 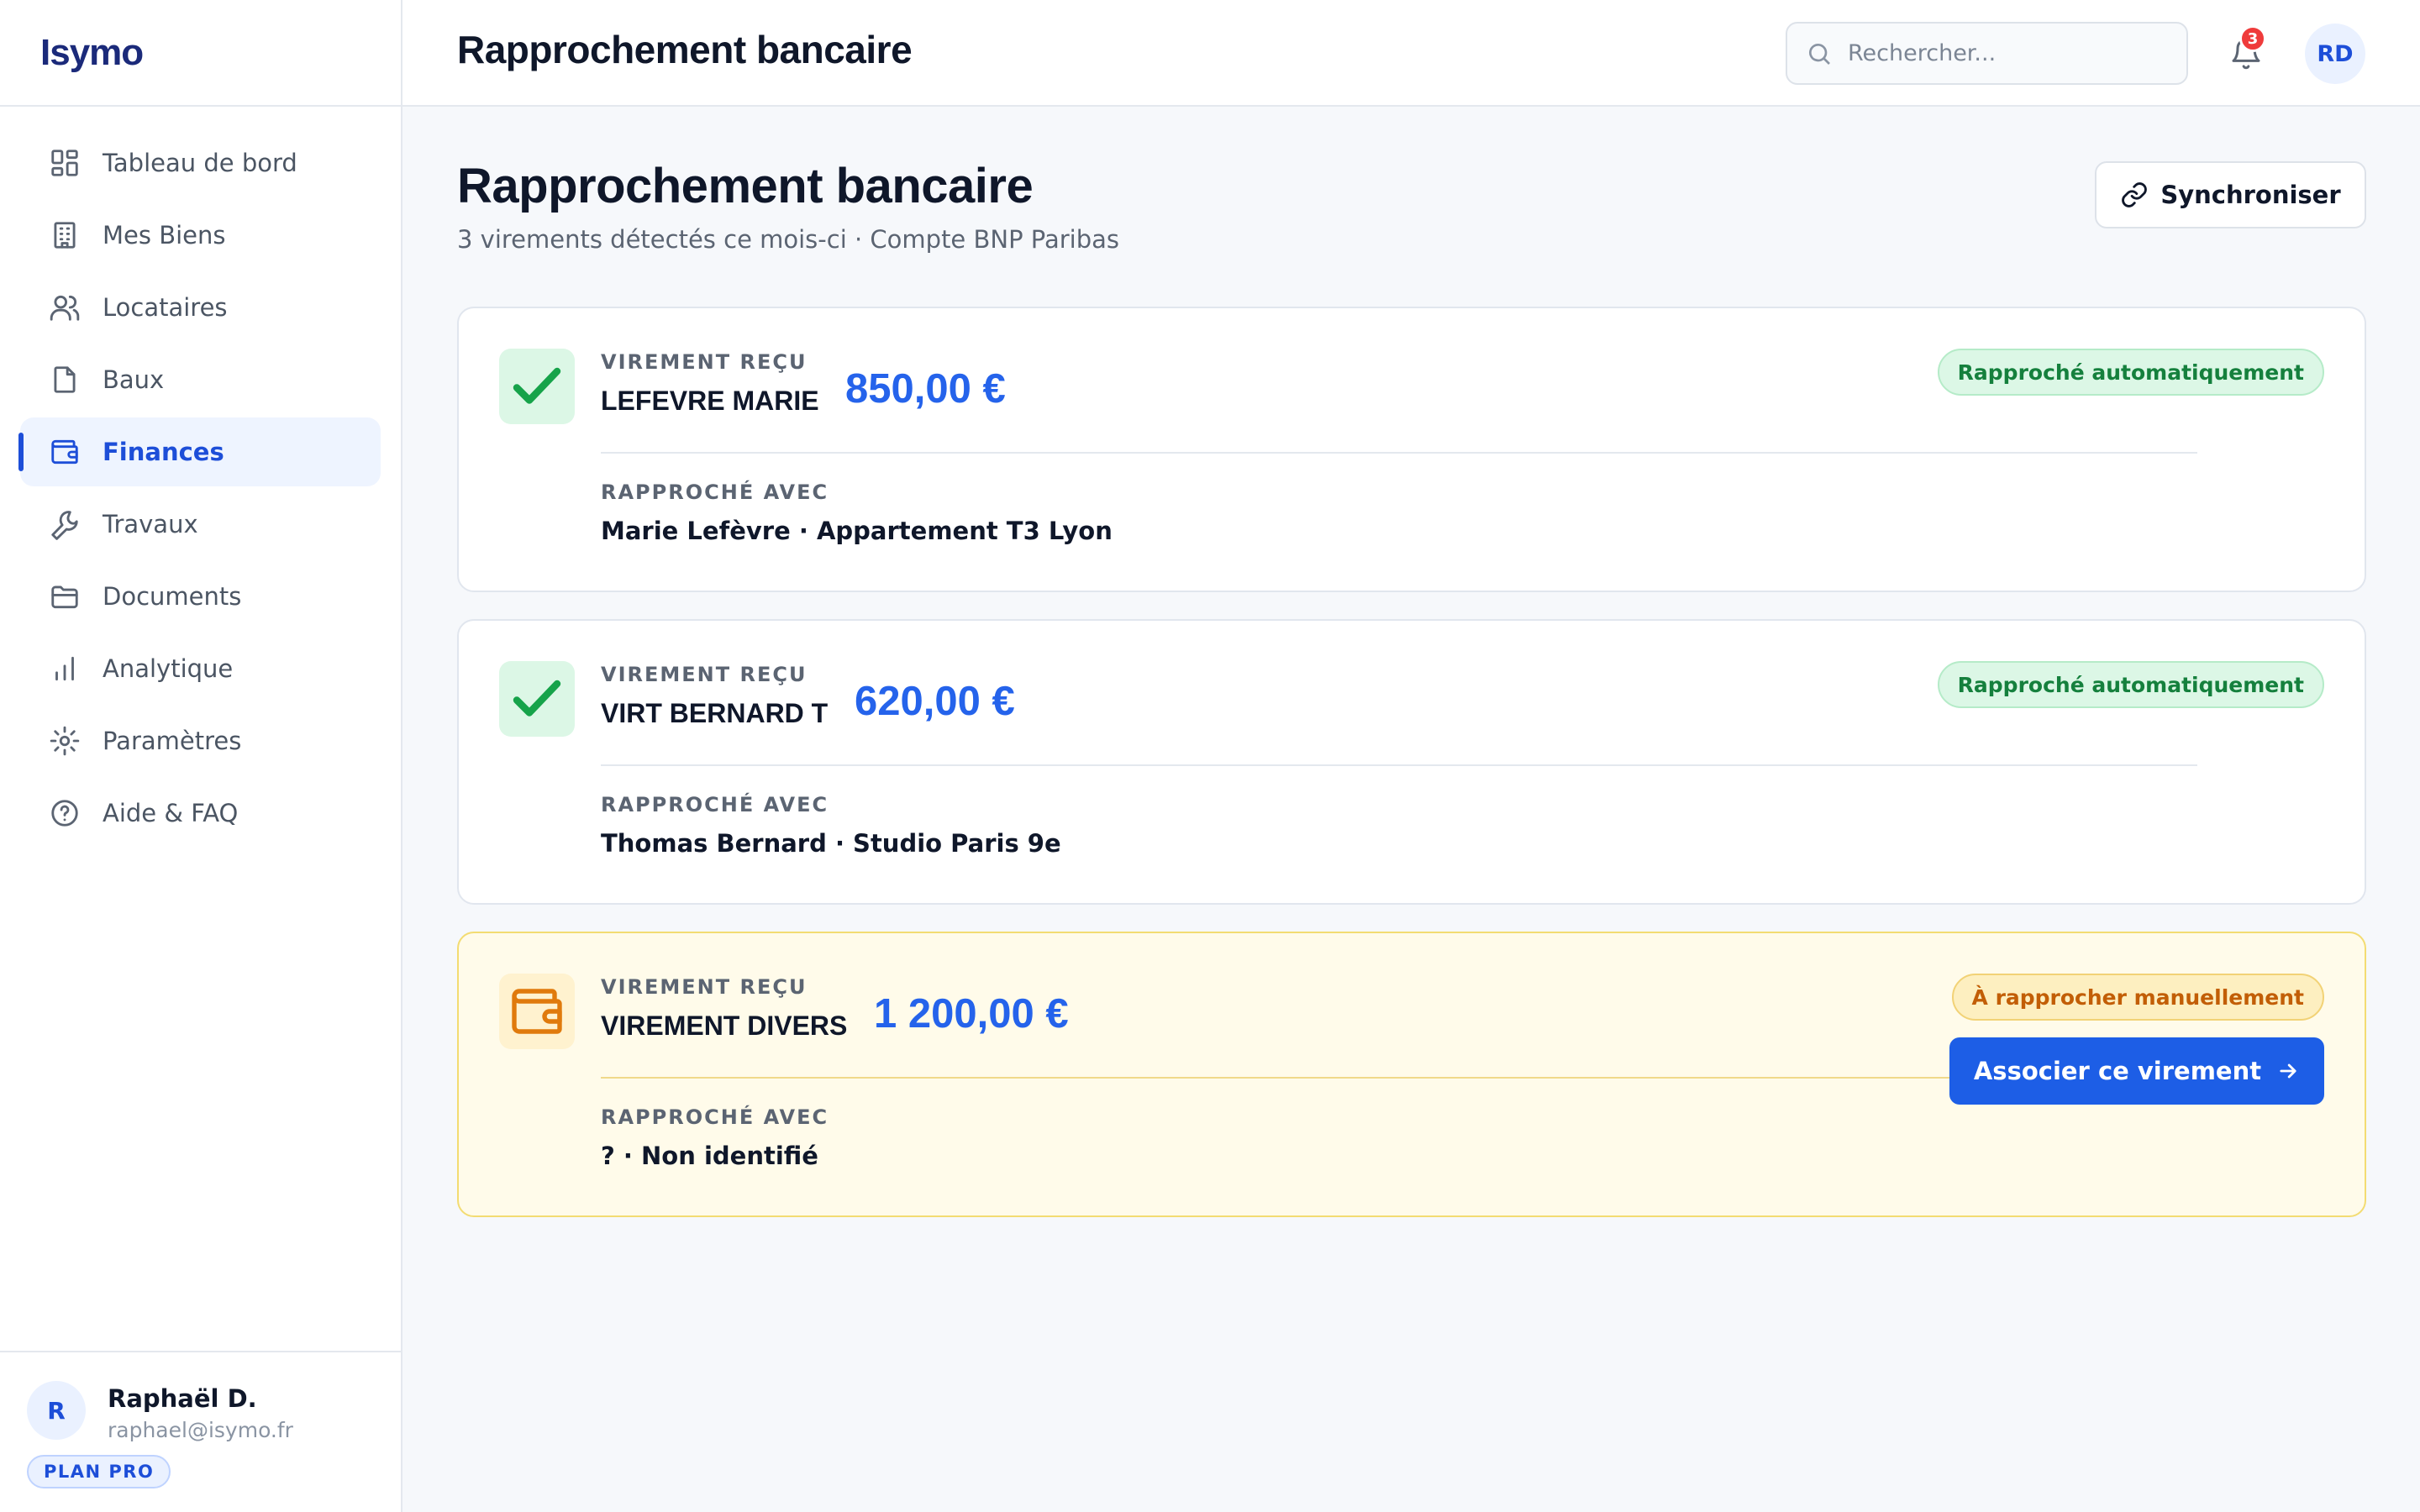 What do you see at coordinates (715, 713) in the screenshot?
I see `transfer-payer: VIRT BERNARD T` at bounding box center [715, 713].